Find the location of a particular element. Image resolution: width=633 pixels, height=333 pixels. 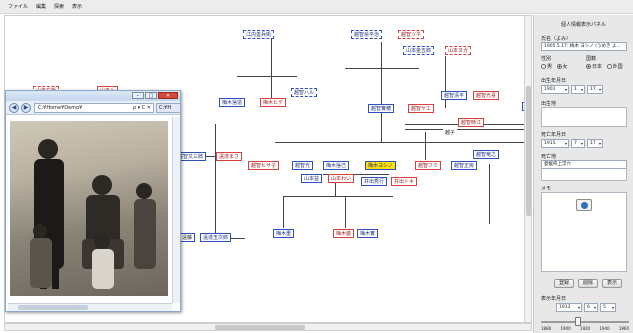

tree-node: 井出秀行 is located at coordinates (374, 181).